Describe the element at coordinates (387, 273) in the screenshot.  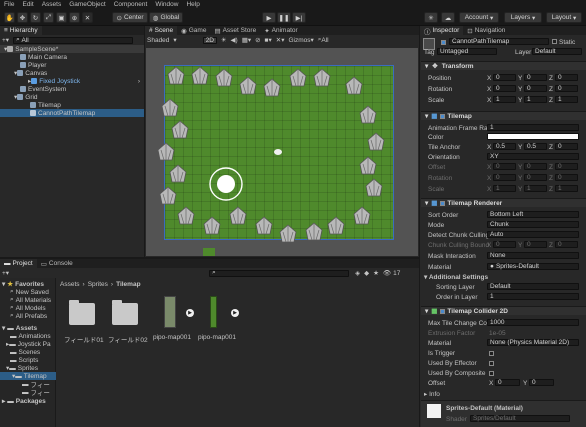
I see `eye-icon: 👁` at that location.